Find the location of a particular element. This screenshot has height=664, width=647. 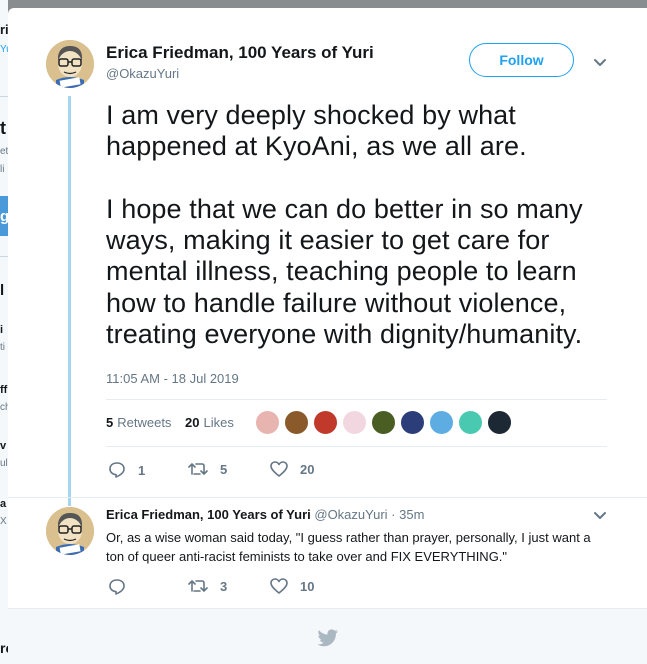

author-avatar is located at coordinates (70, 64).